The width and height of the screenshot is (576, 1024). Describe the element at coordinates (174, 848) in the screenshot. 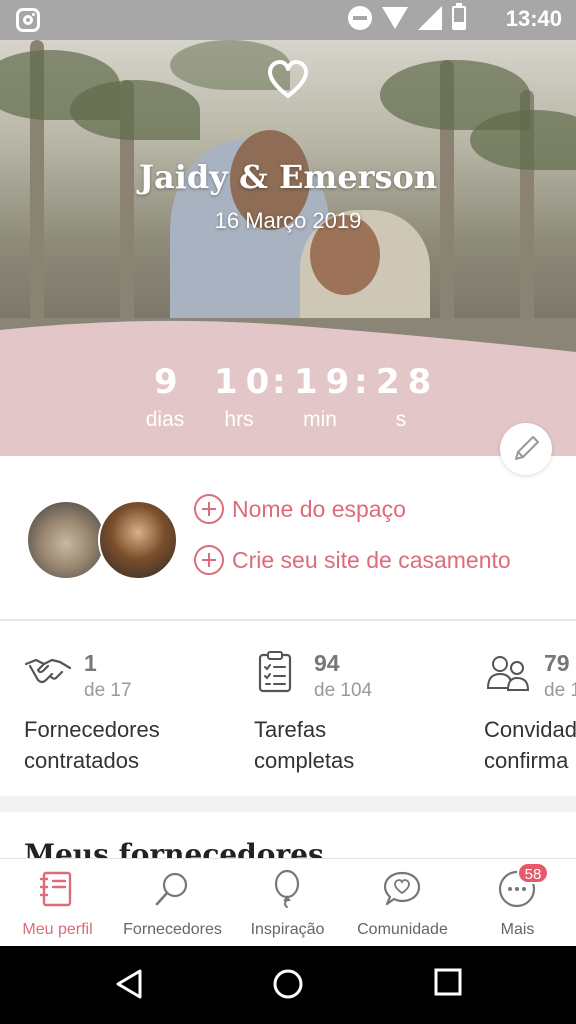

I see `section-title: Meus fornecedores` at that location.